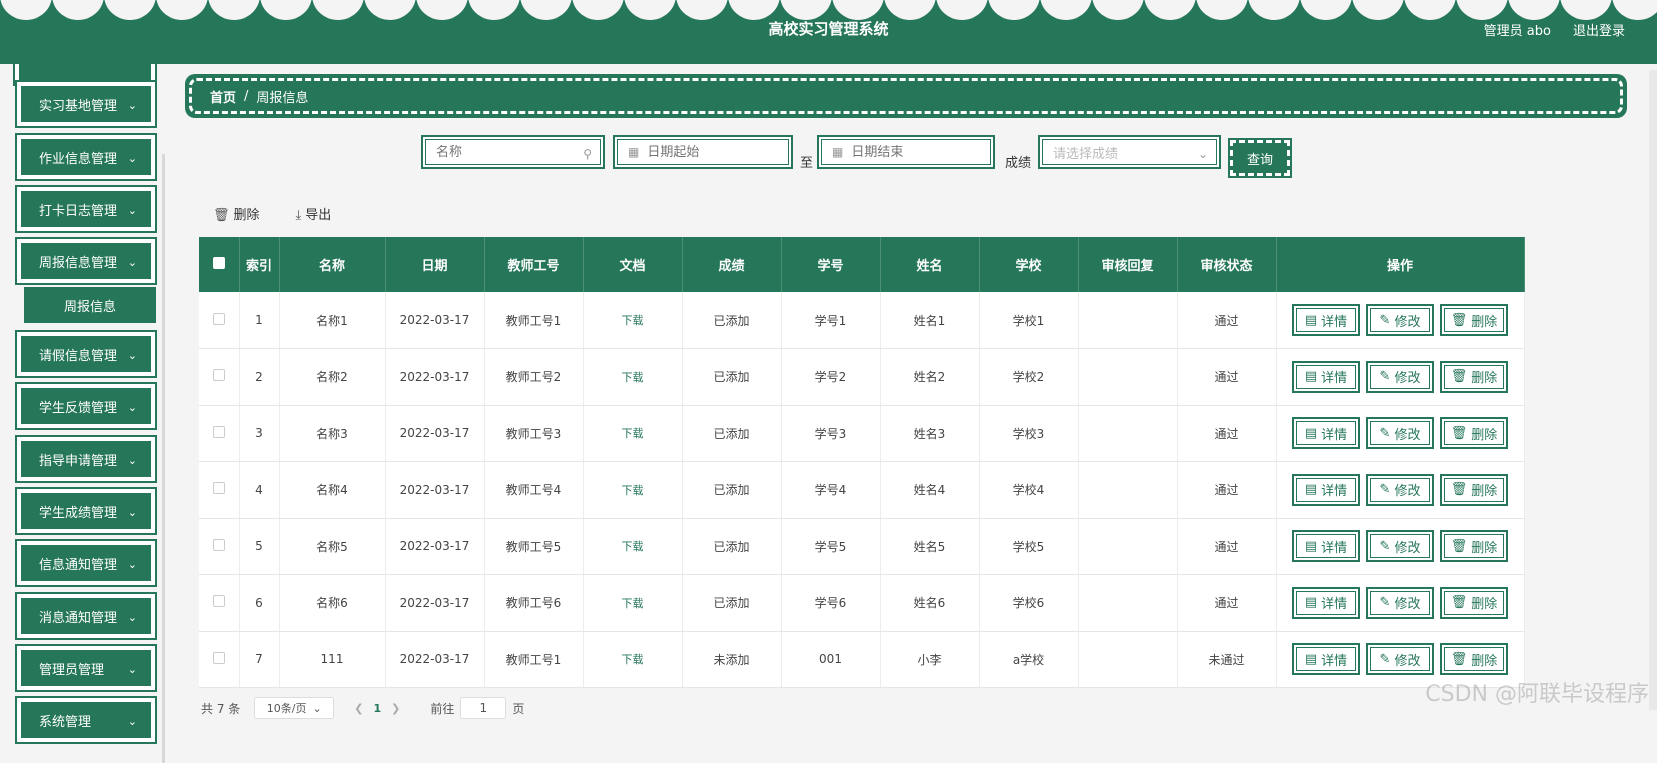 This screenshot has height=763, width=1657. What do you see at coordinates (86, 209) in the screenshot?
I see `sidebar-item-checkin-log: 打卡日志管理 ⌄` at bounding box center [86, 209].